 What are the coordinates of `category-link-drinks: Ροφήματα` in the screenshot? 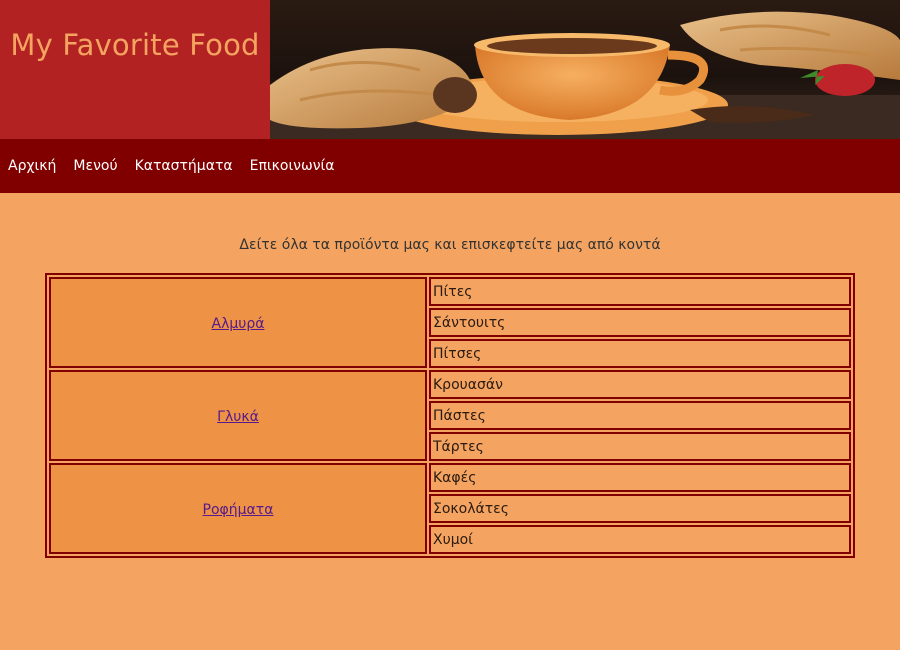 It's located at (238, 510).